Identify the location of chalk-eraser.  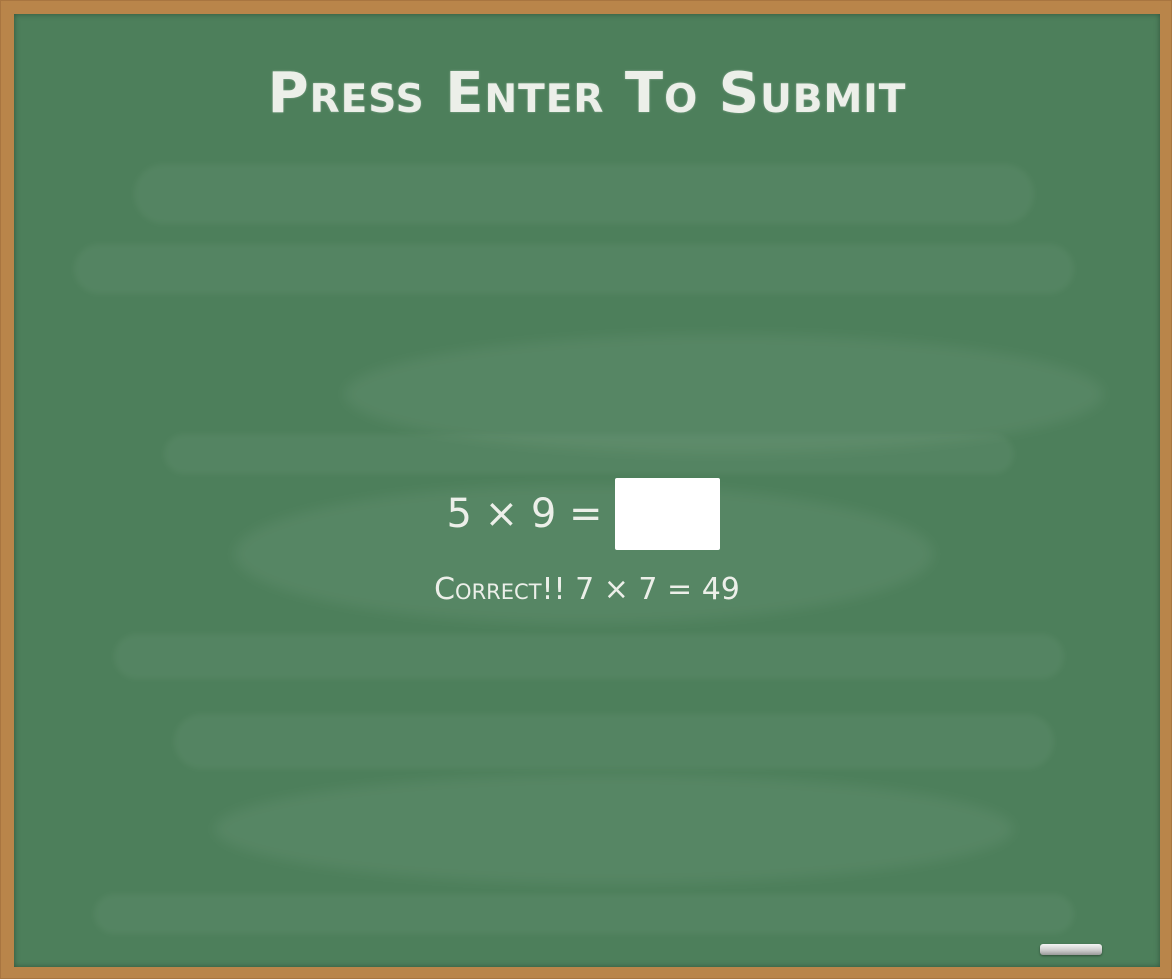
(1071, 949).